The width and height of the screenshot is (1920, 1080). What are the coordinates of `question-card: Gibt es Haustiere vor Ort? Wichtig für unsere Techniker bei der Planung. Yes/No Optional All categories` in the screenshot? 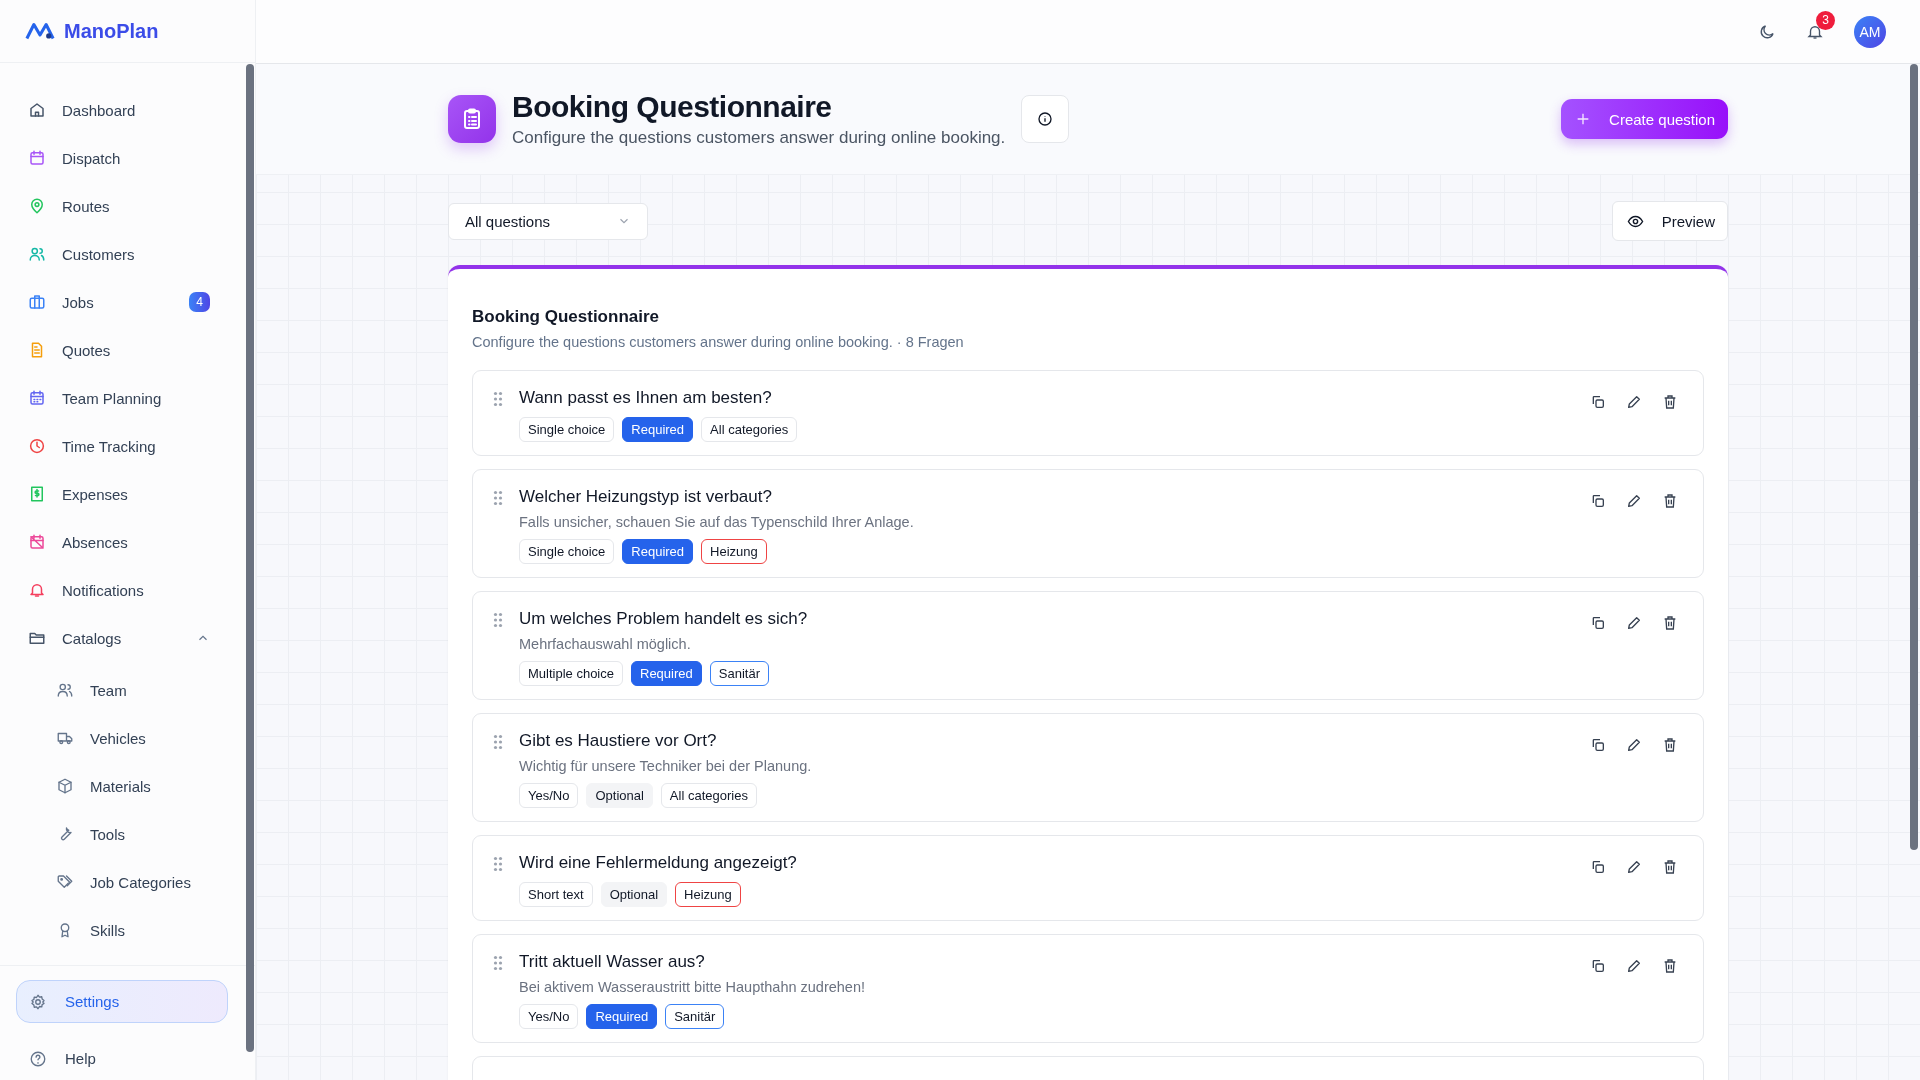 It's located at (1088, 767).